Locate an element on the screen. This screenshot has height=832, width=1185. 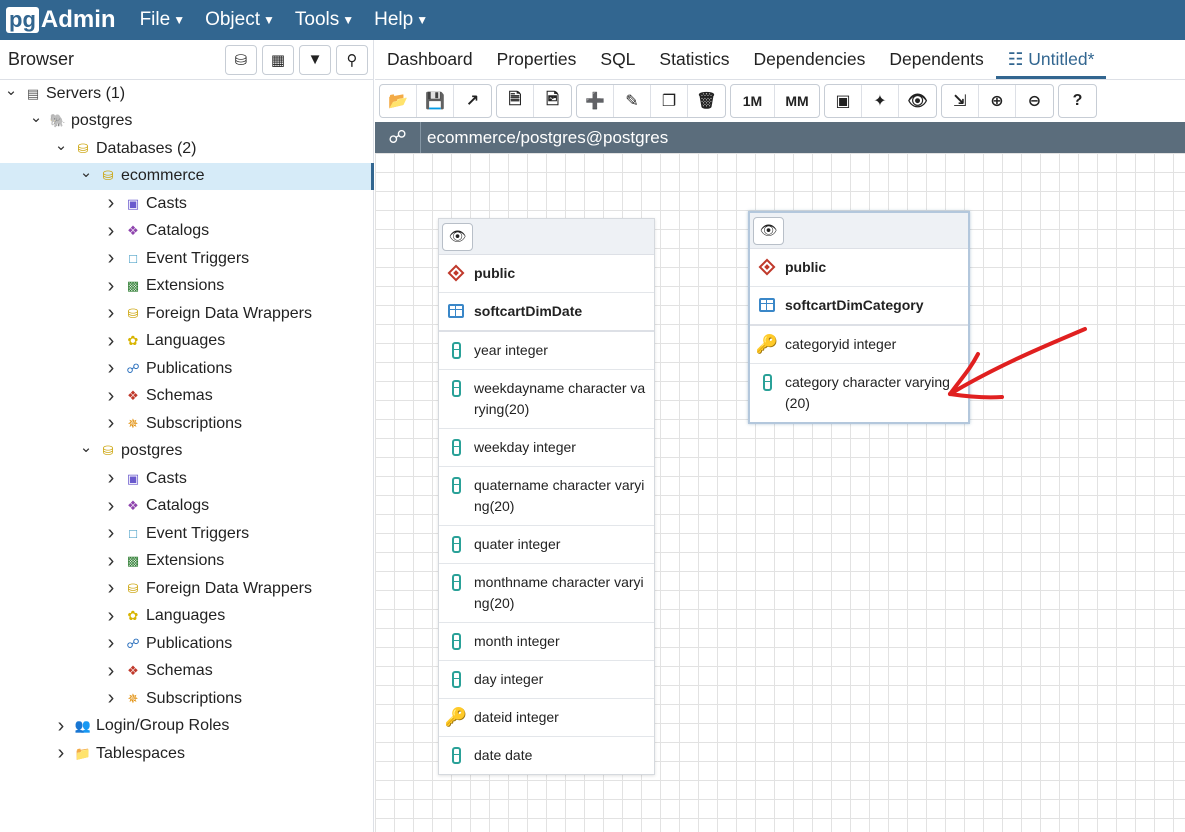
show-details-button: 👁 is located at coordinates (917, 101).